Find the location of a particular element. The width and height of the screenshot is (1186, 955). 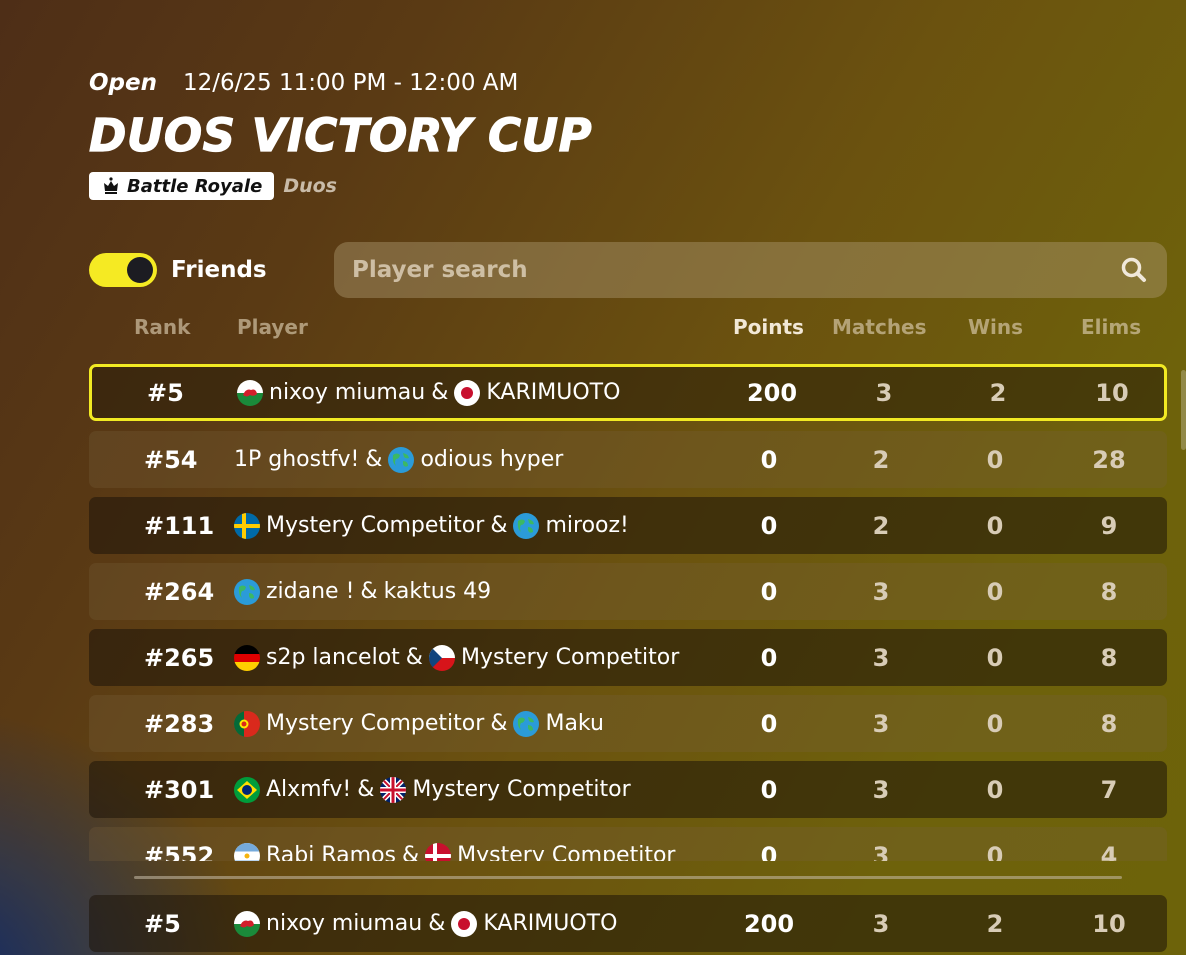

leaderboard-row: #283 Mystery Competitor & Maku 0 3 0 8 is located at coordinates (628, 723).